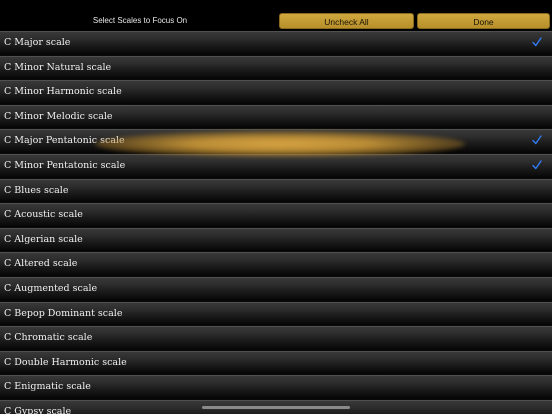 Image resolution: width=552 pixels, height=414 pixels. I want to click on scale-label: C Blues scale, so click(36, 190).